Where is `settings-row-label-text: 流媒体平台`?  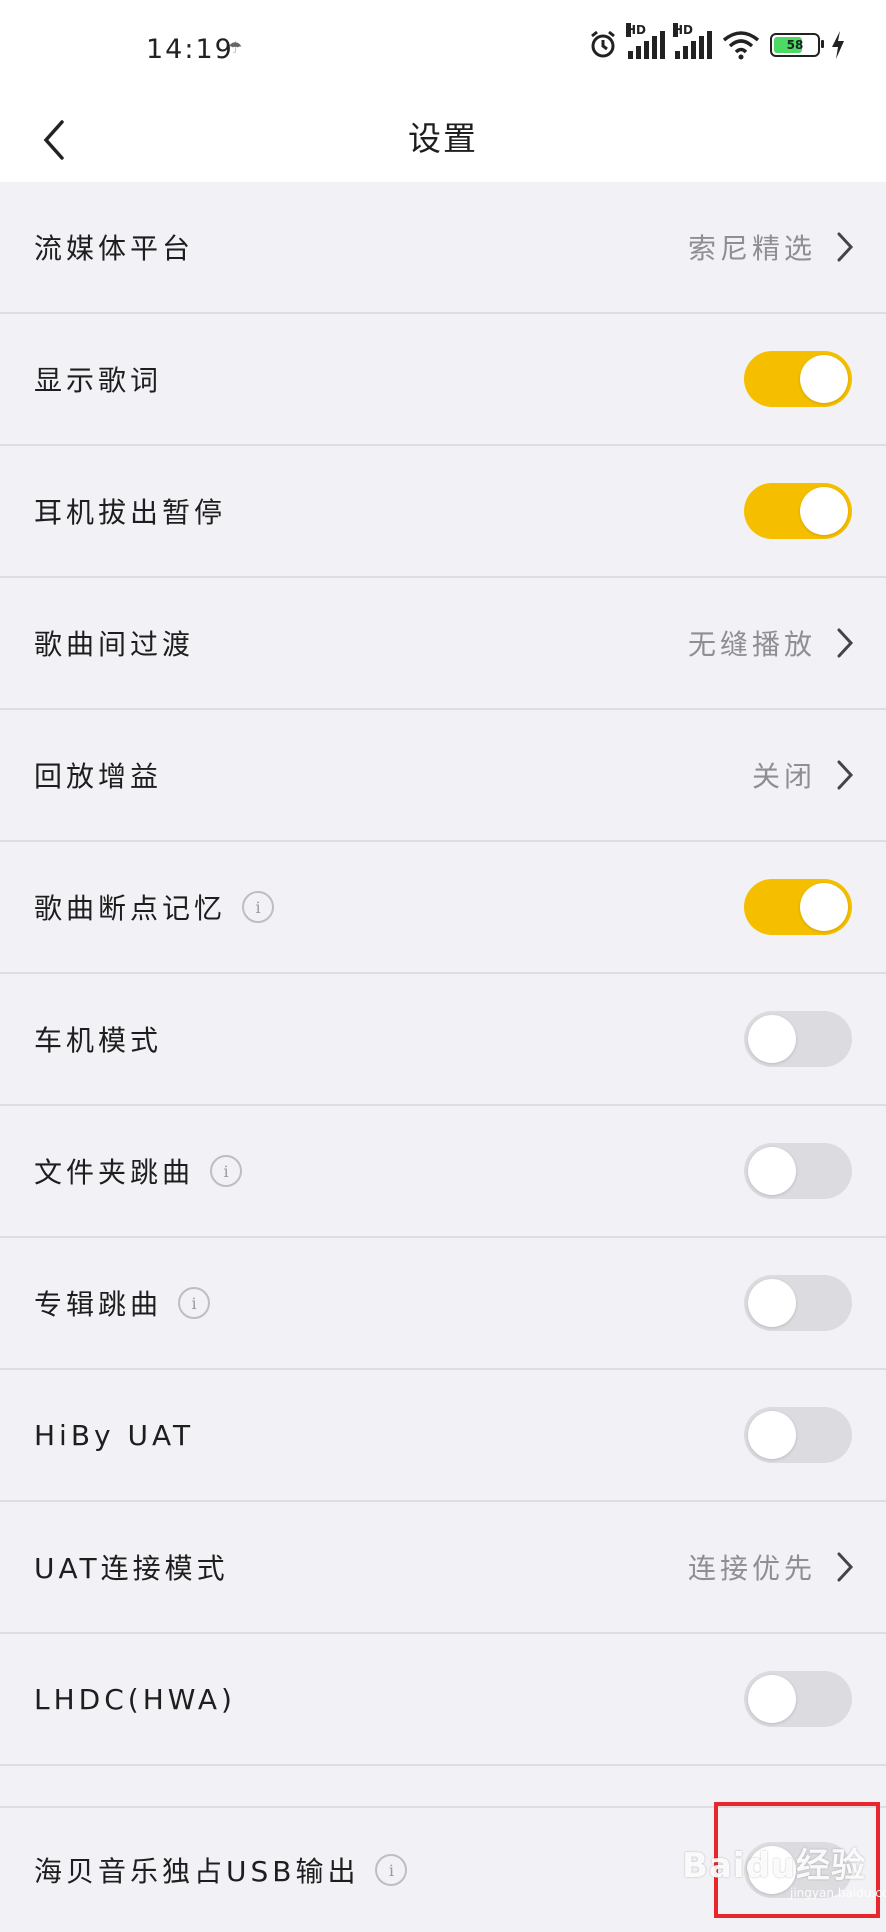 settings-row-label-text: 流媒体平台 is located at coordinates (114, 248).